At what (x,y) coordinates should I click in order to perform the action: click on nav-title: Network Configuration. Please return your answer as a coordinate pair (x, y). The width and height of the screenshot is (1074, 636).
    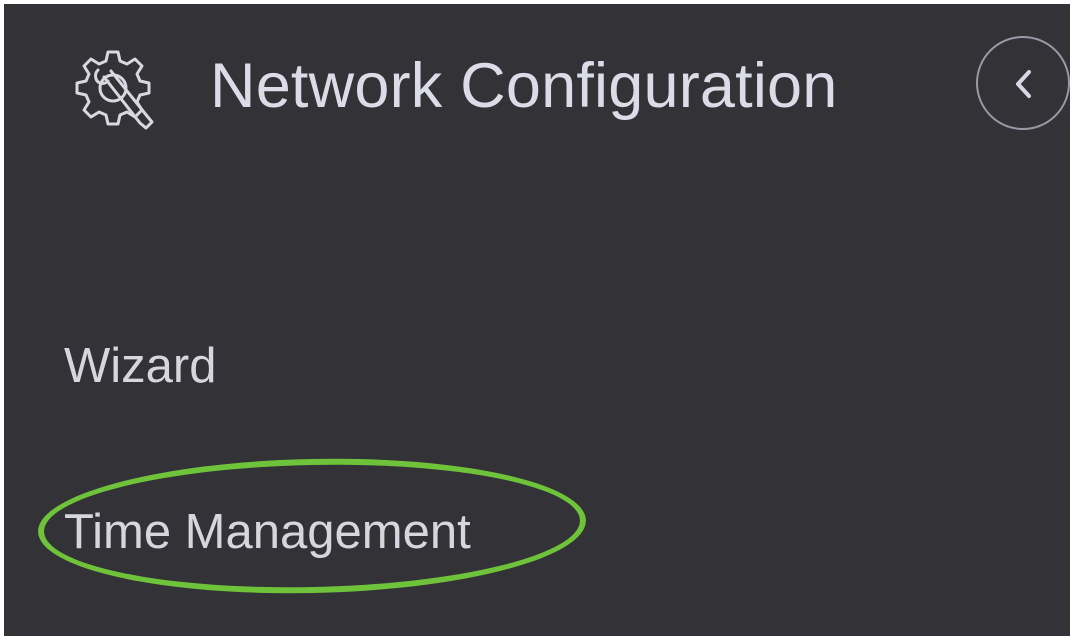
    Looking at the image, I should click on (524, 86).